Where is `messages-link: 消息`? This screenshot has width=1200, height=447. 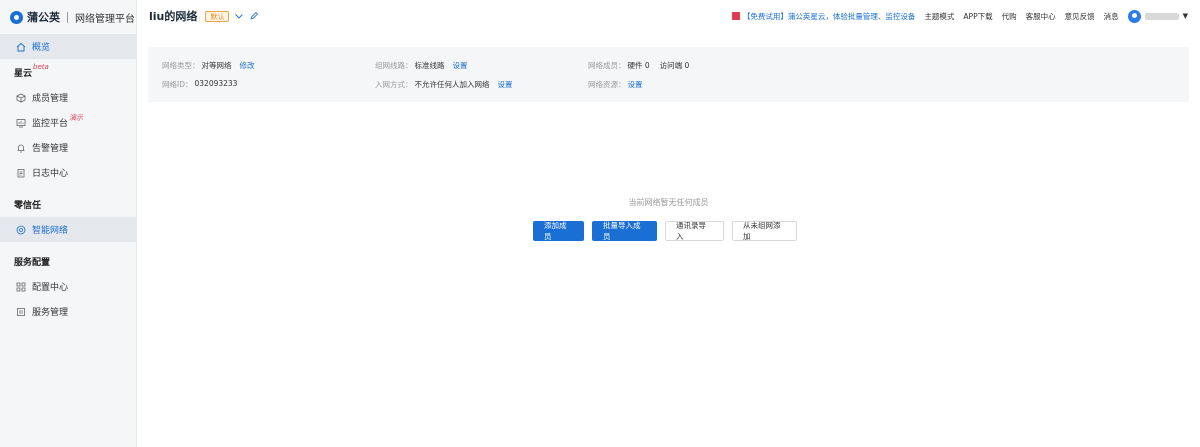 messages-link: 消息 is located at coordinates (1111, 16).